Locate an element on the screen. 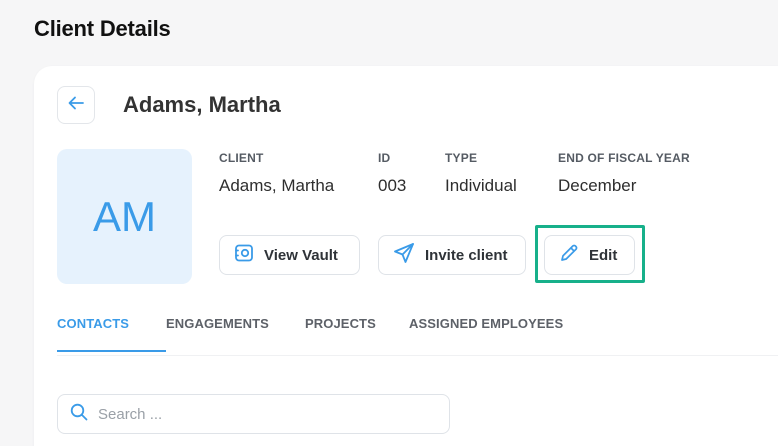  info-label-fiscal-year: END OF FISCAL YEAR is located at coordinates (624, 158).